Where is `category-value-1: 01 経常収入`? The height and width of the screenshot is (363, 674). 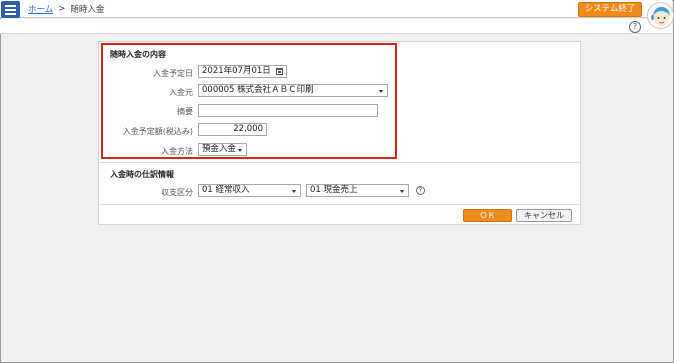
category-value-1: 01 経常収入 is located at coordinates (226, 190).